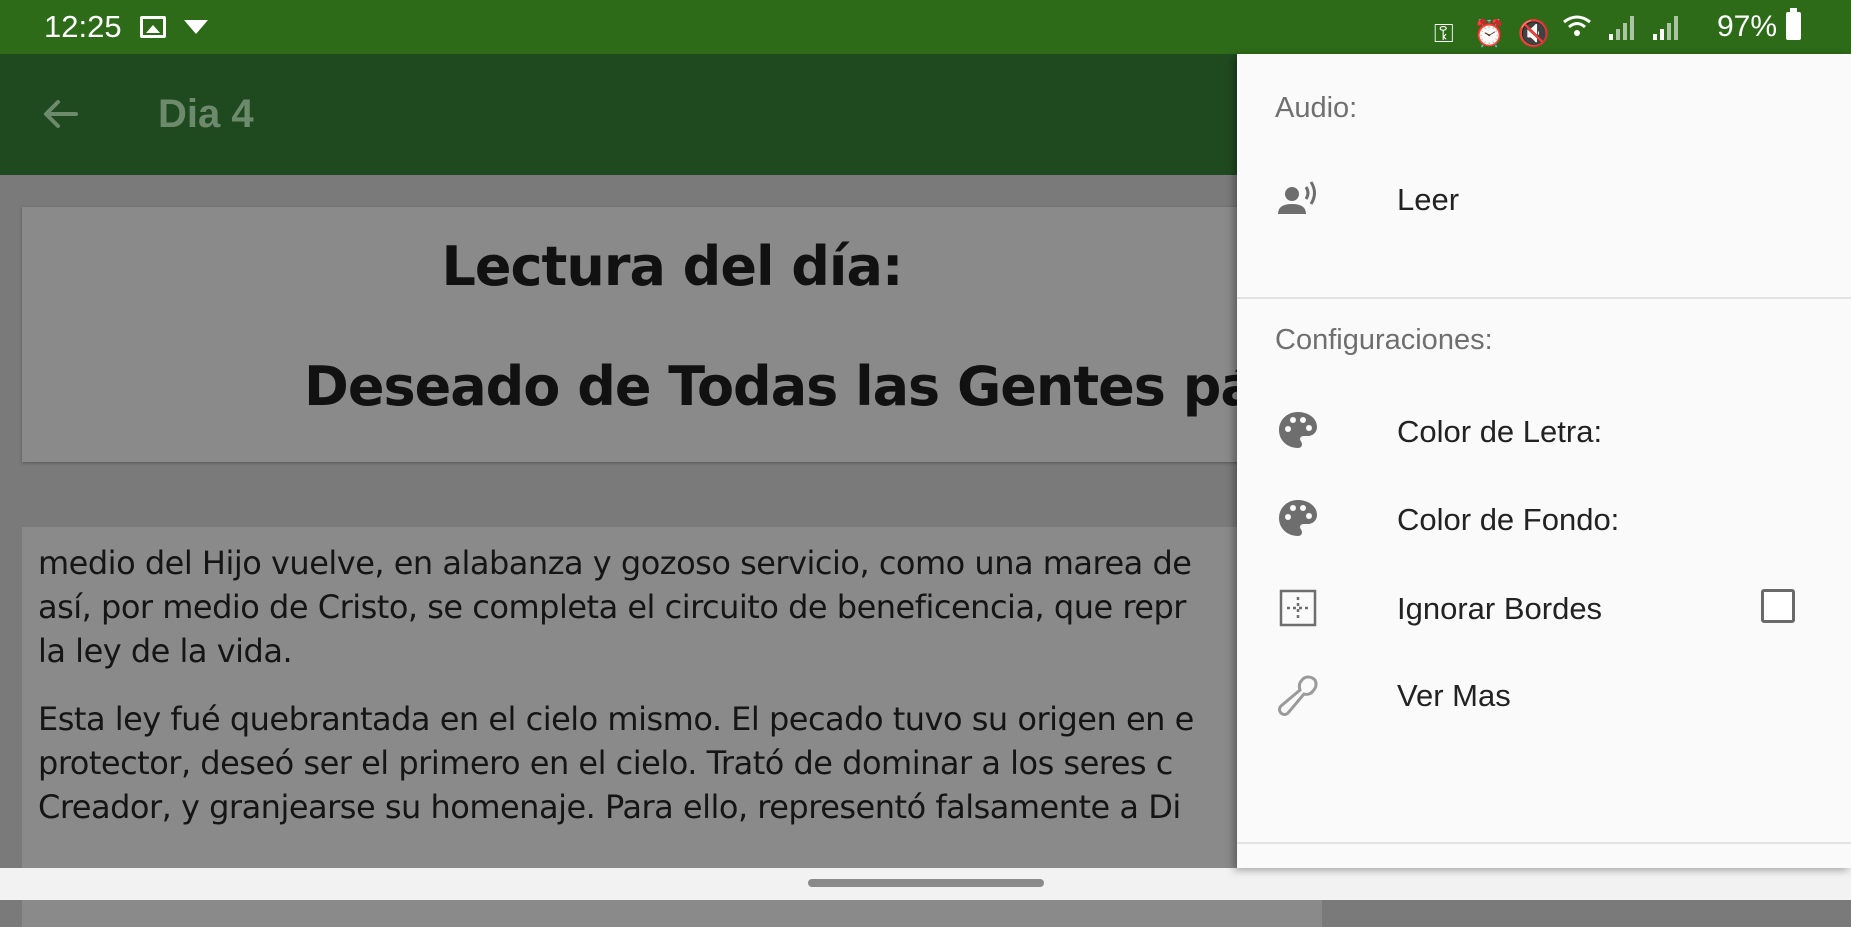 The image size is (1851, 927). What do you see at coordinates (60, 114) in the screenshot?
I see `back-arrow-icon` at bounding box center [60, 114].